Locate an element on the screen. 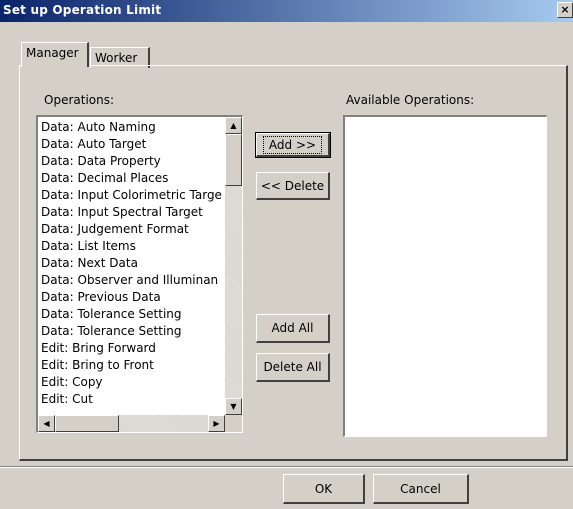 This screenshot has height=509, width=573. close-icon: × is located at coordinates (565, 10).